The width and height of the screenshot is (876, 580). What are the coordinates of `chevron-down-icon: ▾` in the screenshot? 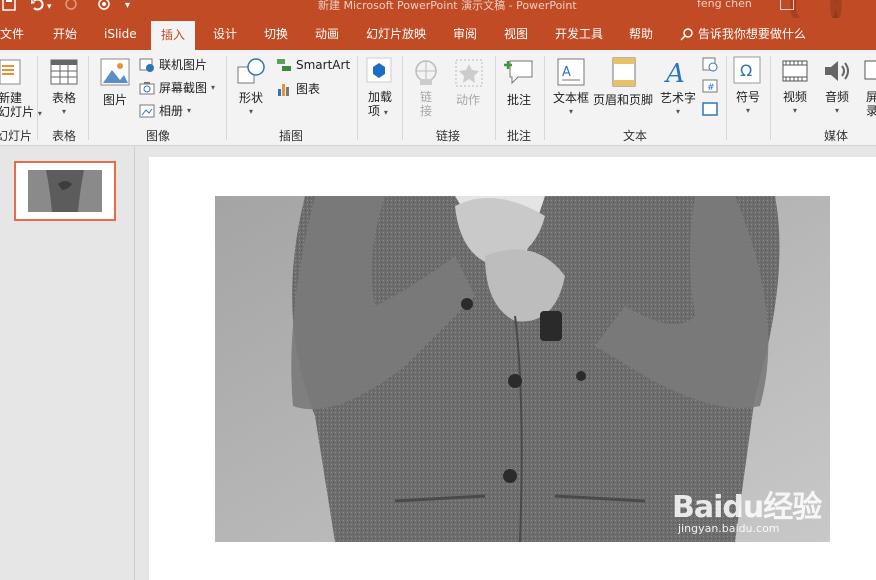 It's located at (189, 110).